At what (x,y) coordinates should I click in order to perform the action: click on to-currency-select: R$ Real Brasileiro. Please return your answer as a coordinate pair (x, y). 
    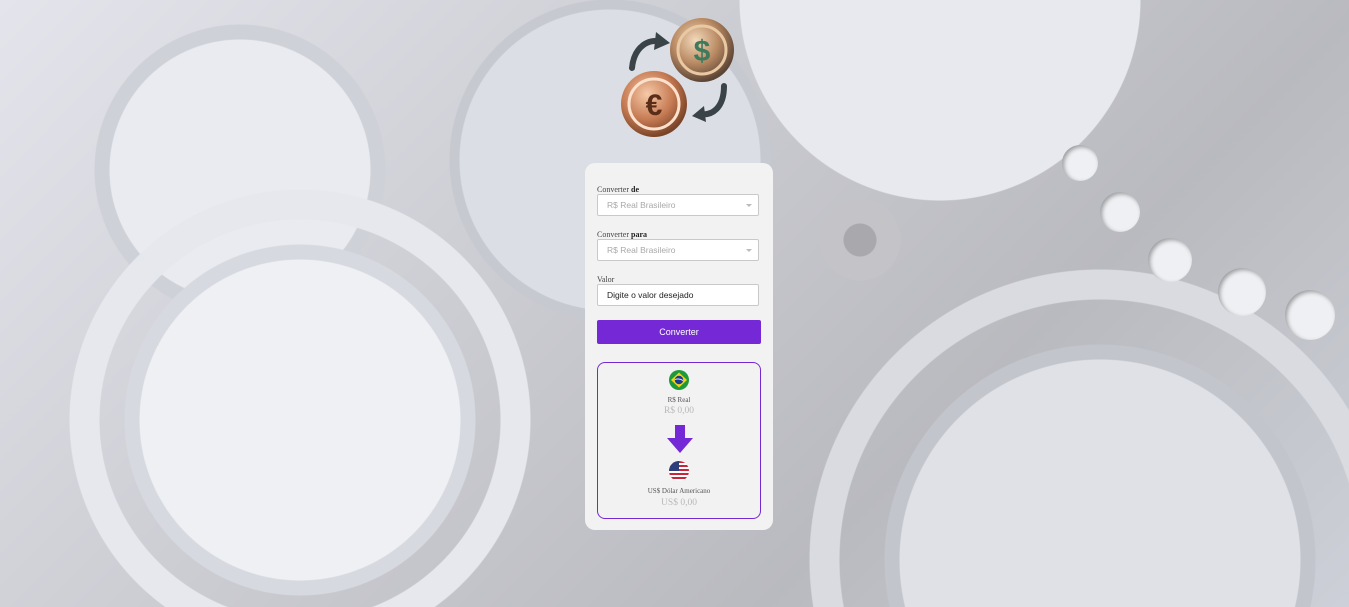
    Looking at the image, I should click on (678, 250).